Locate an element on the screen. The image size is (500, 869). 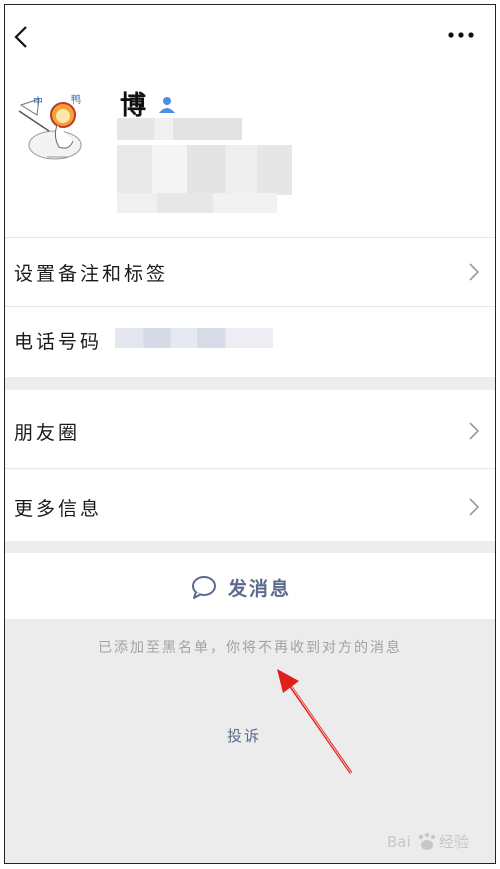
send-message-label: 发消息 is located at coordinates (260, 588).